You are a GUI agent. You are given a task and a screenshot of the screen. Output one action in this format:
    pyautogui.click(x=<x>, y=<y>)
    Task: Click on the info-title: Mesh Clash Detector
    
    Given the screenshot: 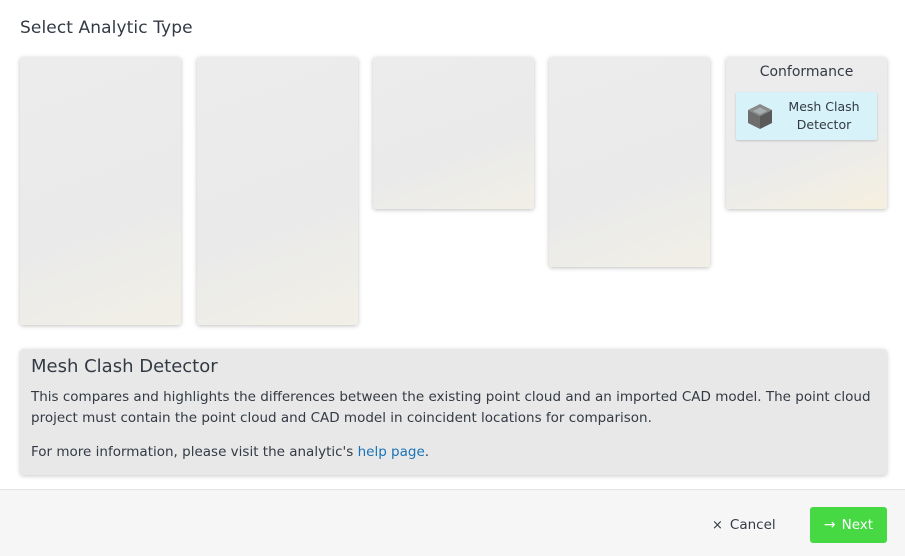 What is the action you would take?
    pyautogui.click(x=124, y=366)
    